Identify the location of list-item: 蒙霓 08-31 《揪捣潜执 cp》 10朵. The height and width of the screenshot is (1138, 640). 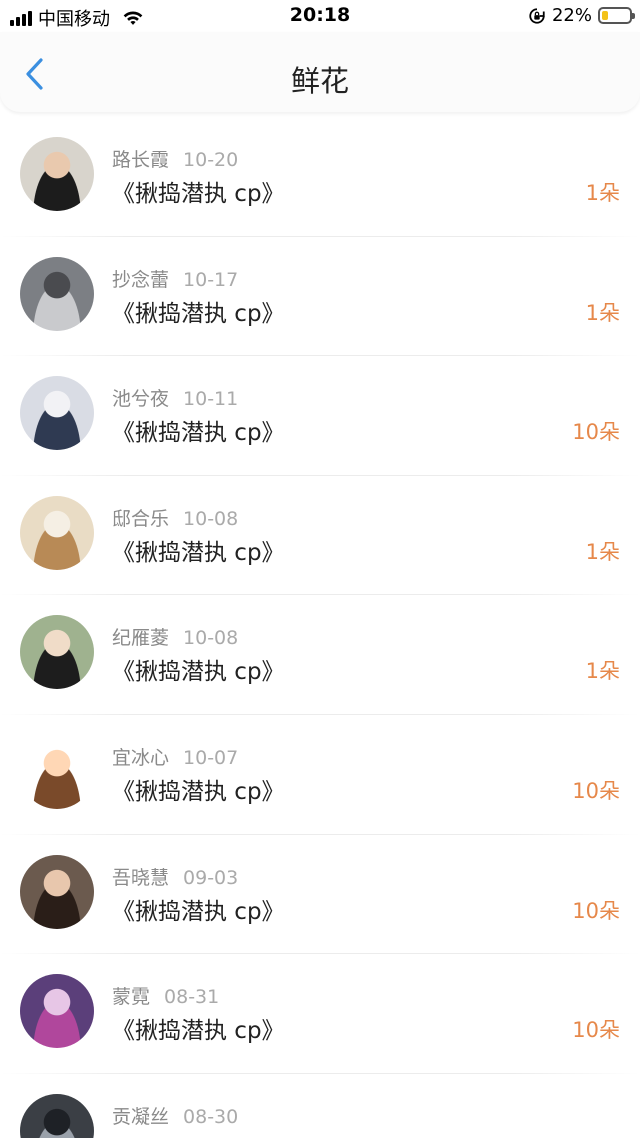
(320, 1014).